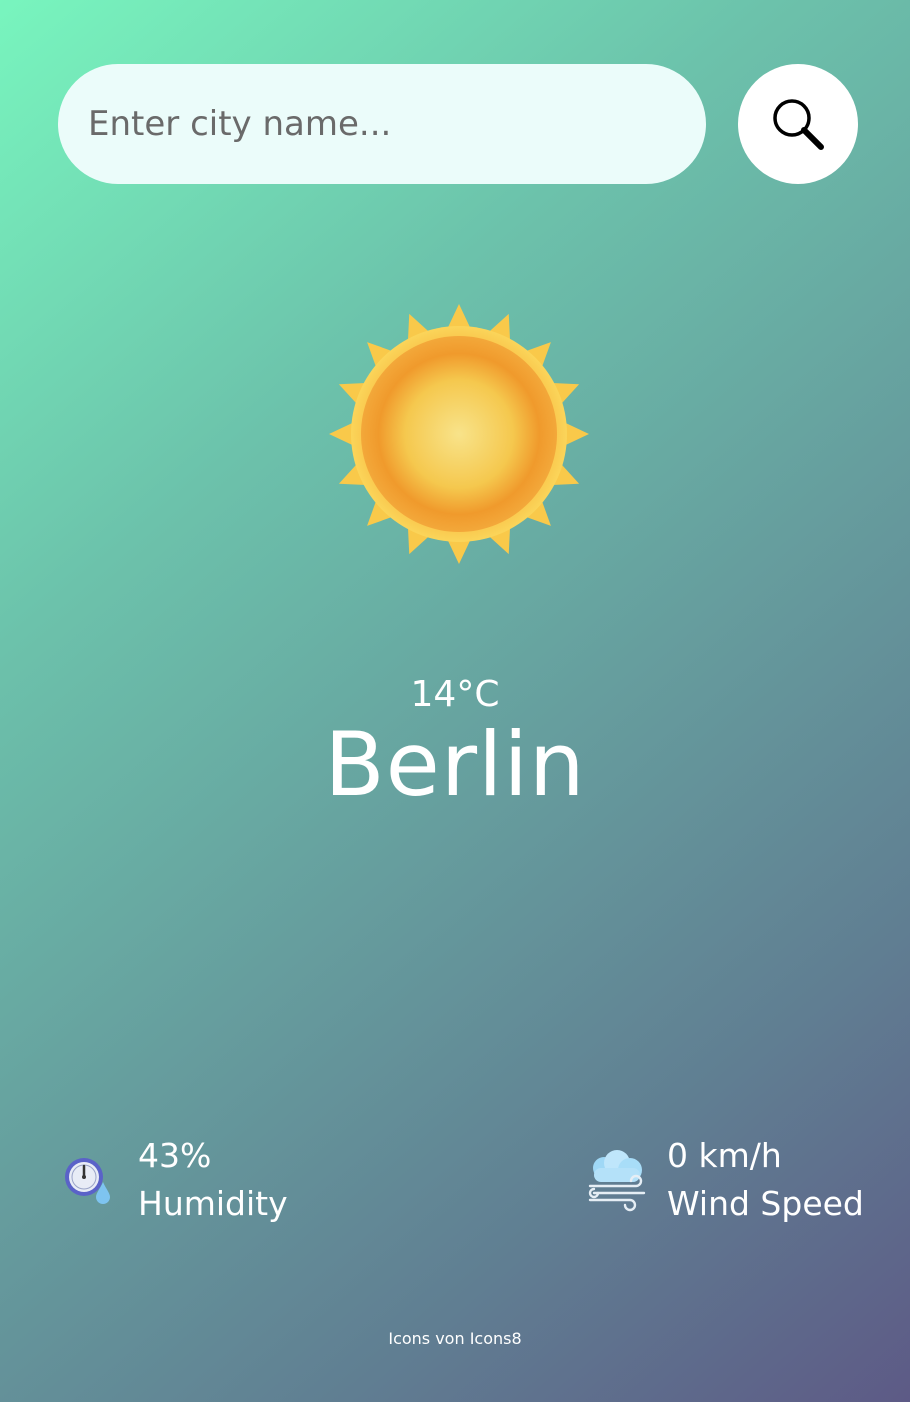  I want to click on search-icon, so click(798, 124).